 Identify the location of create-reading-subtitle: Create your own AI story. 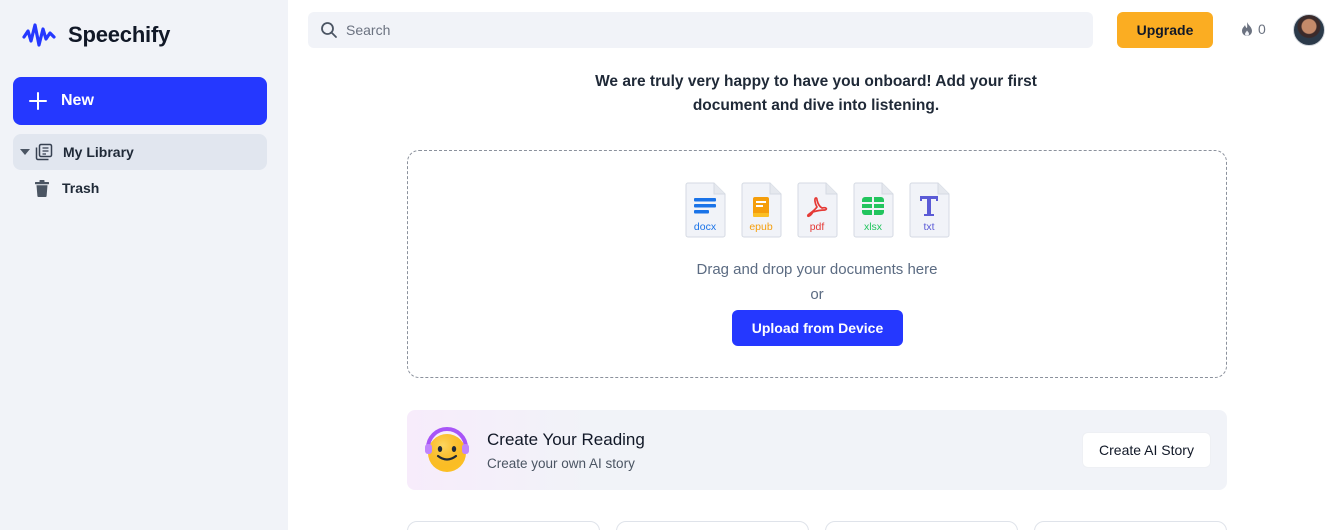
(561, 463).